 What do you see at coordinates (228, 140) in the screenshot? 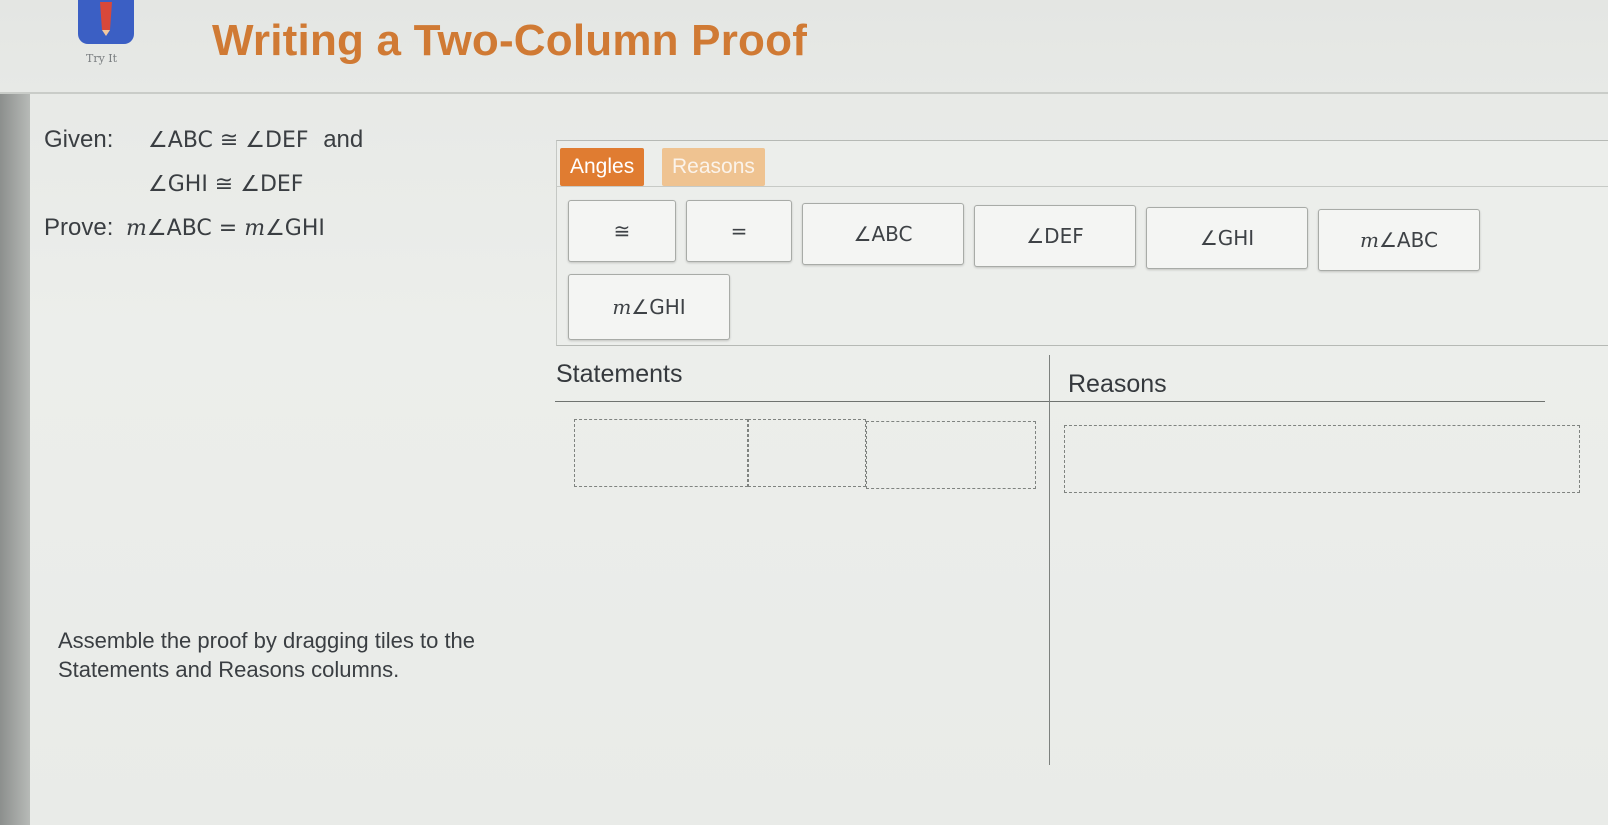
I see `given-statement-1: ∠ABC ≅ ∠DEF` at bounding box center [228, 140].